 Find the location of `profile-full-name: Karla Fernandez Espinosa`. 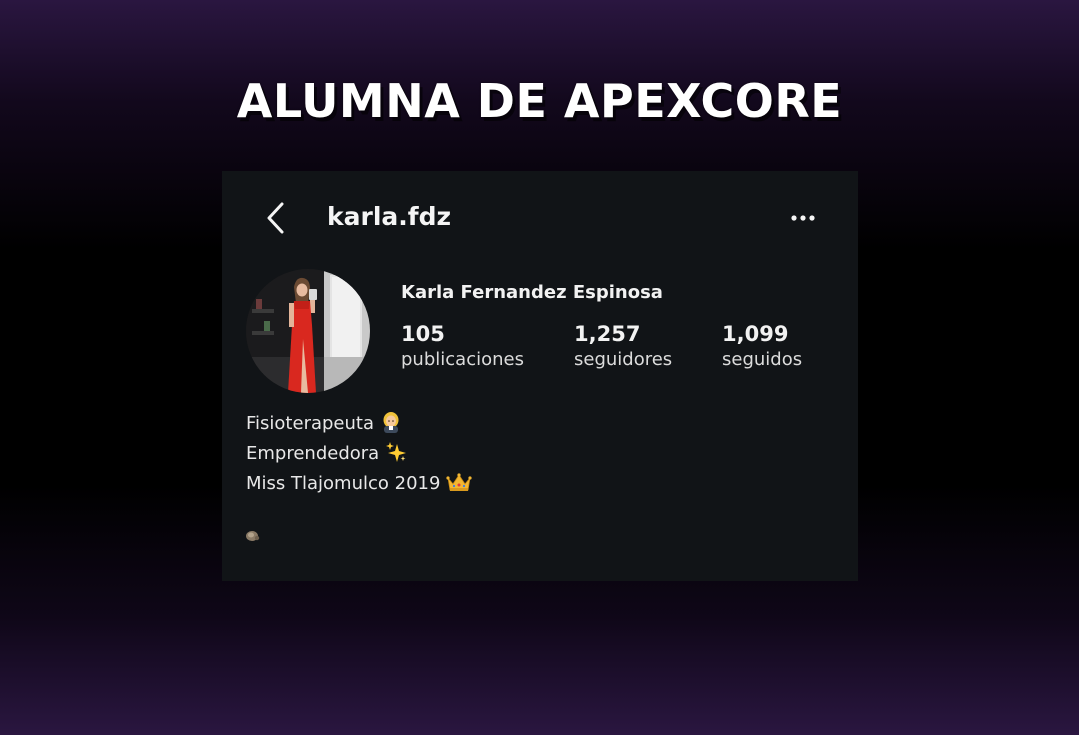

profile-full-name: Karla Fernandez Espinosa is located at coordinates (532, 292).